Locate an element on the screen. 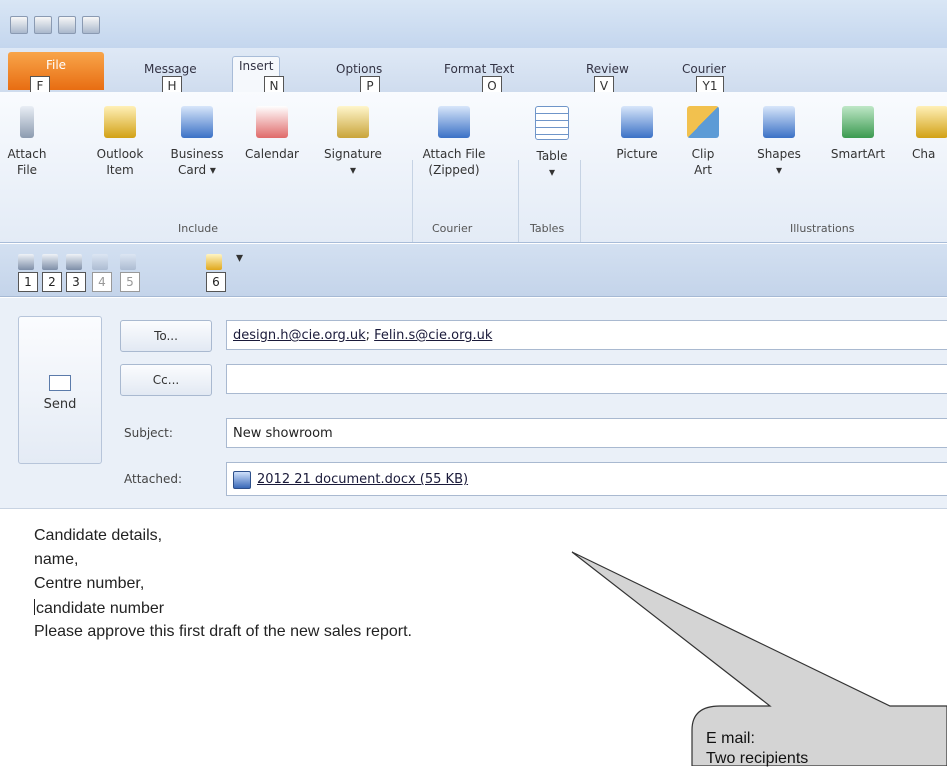 The height and width of the screenshot is (768, 947). callout-line-1: E mail: is located at coordinates (730, 738).